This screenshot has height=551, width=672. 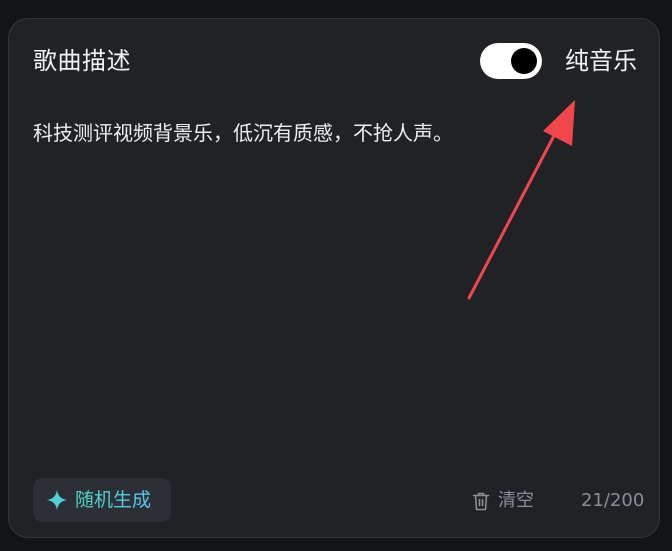 What do you see at coordinates (82, 61) in the screenshot?
I see `panel-title: 歌曲描述` at bounding box center [82, 61].